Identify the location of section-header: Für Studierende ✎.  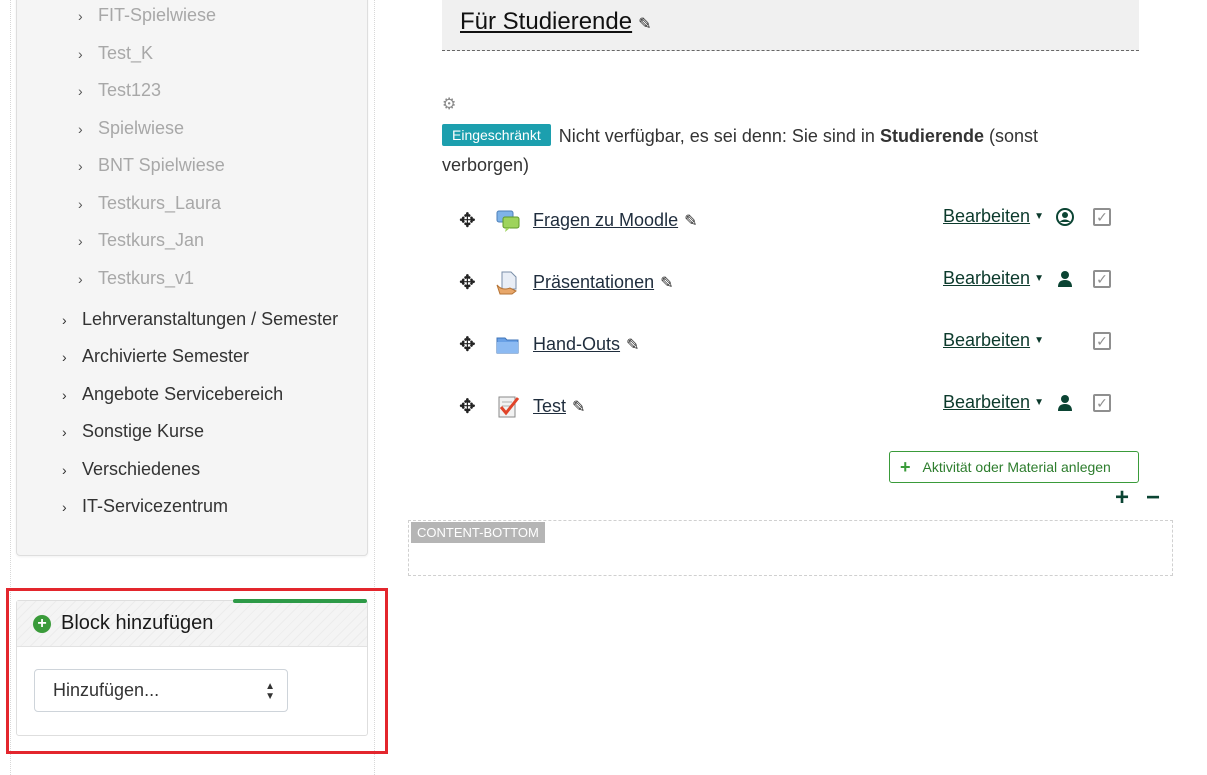
(790, 25).